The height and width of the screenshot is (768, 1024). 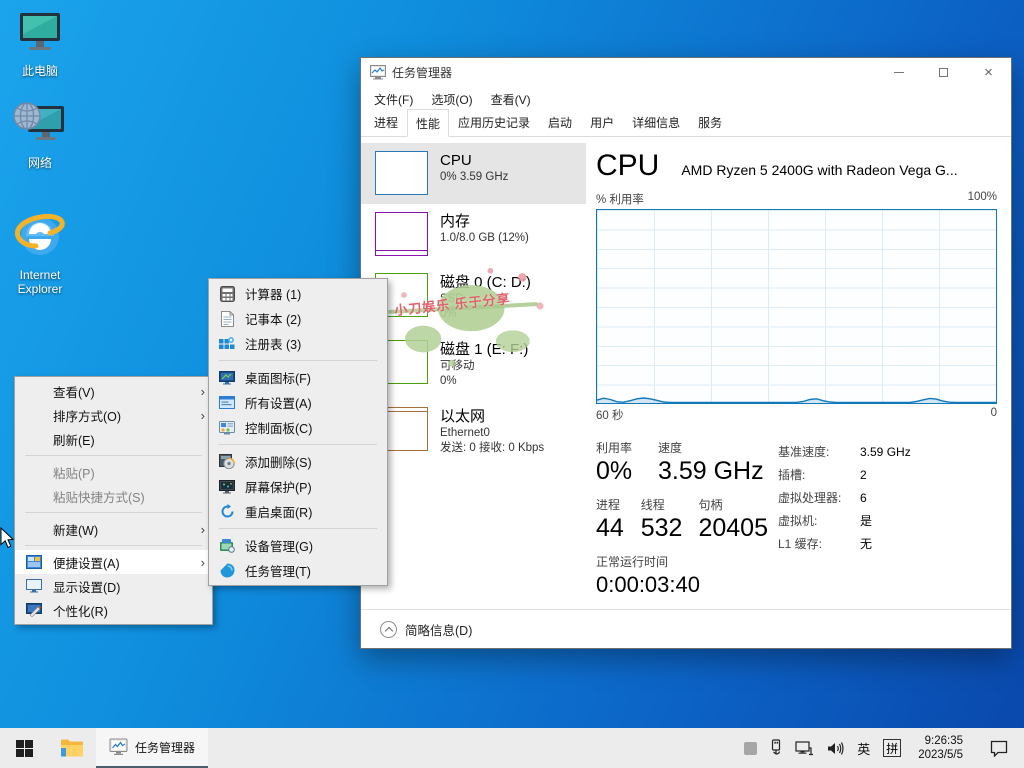 What do you see at coordinates (298, 318) in the screenshot?
I see `submenu-item-notepad: 记事本 (2)` at bounding box center [298, 318].